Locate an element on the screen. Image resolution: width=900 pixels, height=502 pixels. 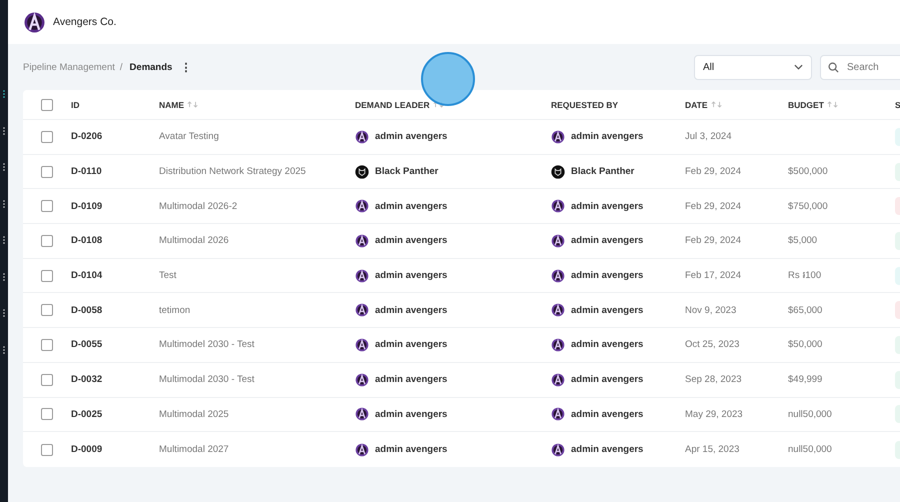
app-name: Avengers Co. is located at coordinates (84, 22).